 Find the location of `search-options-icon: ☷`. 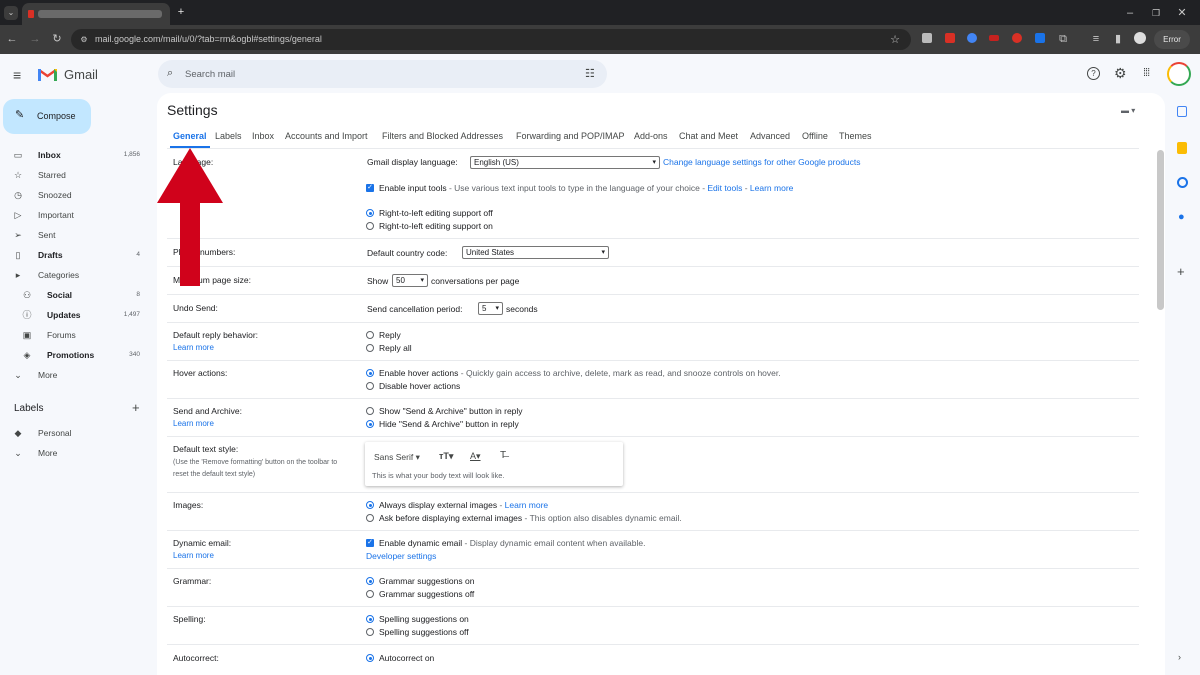

search-options-icon: ☷ is located at coordinates (590, 73).